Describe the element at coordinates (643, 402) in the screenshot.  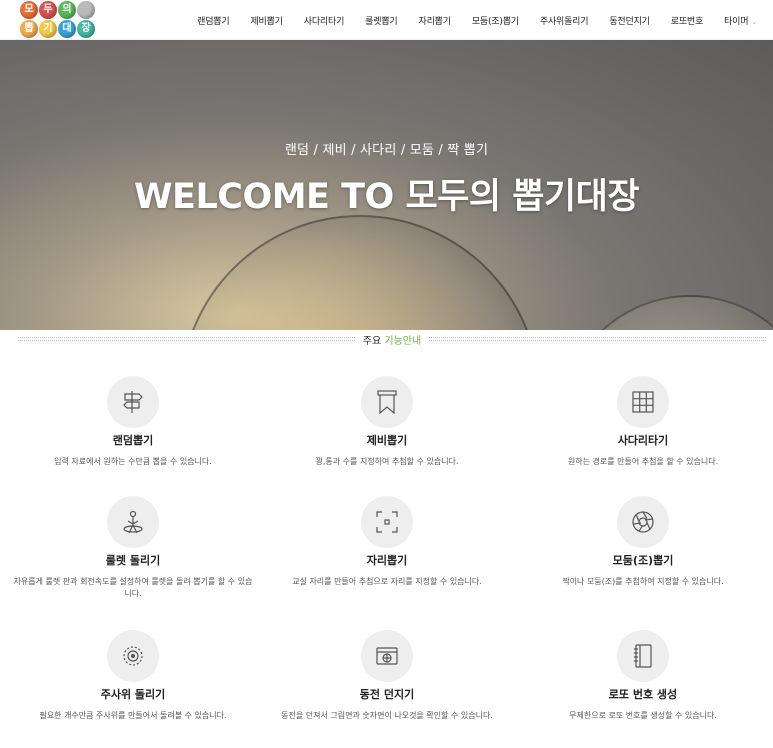
I see `grid-icon` at that location.